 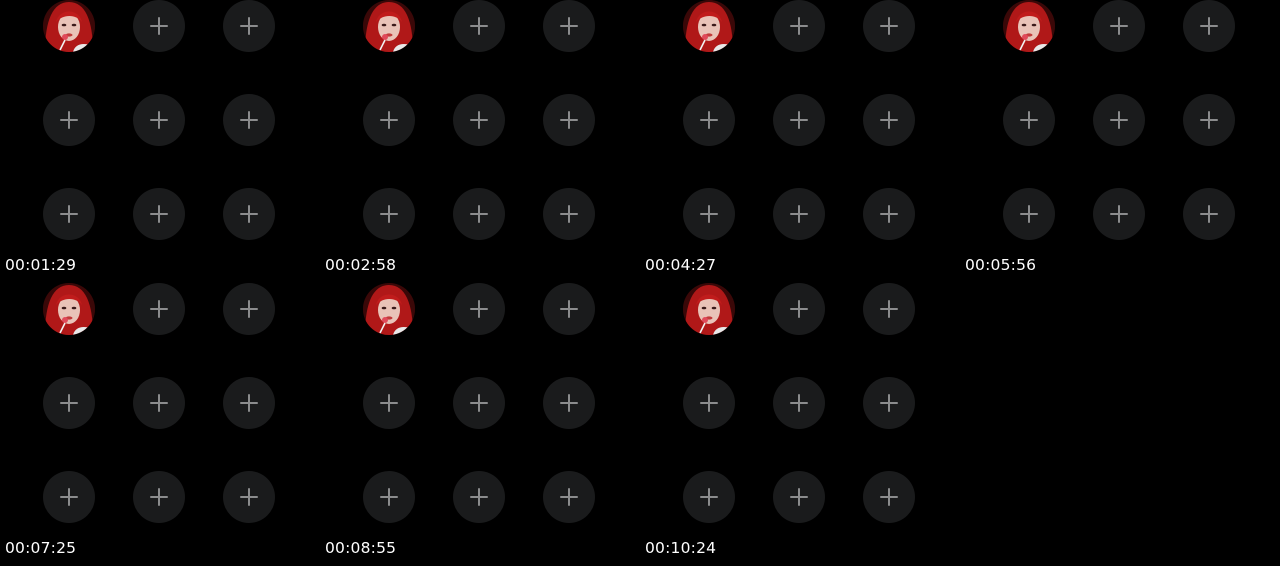 I want to click on frame-1: 00:01:29, so click(x=160, y=141).